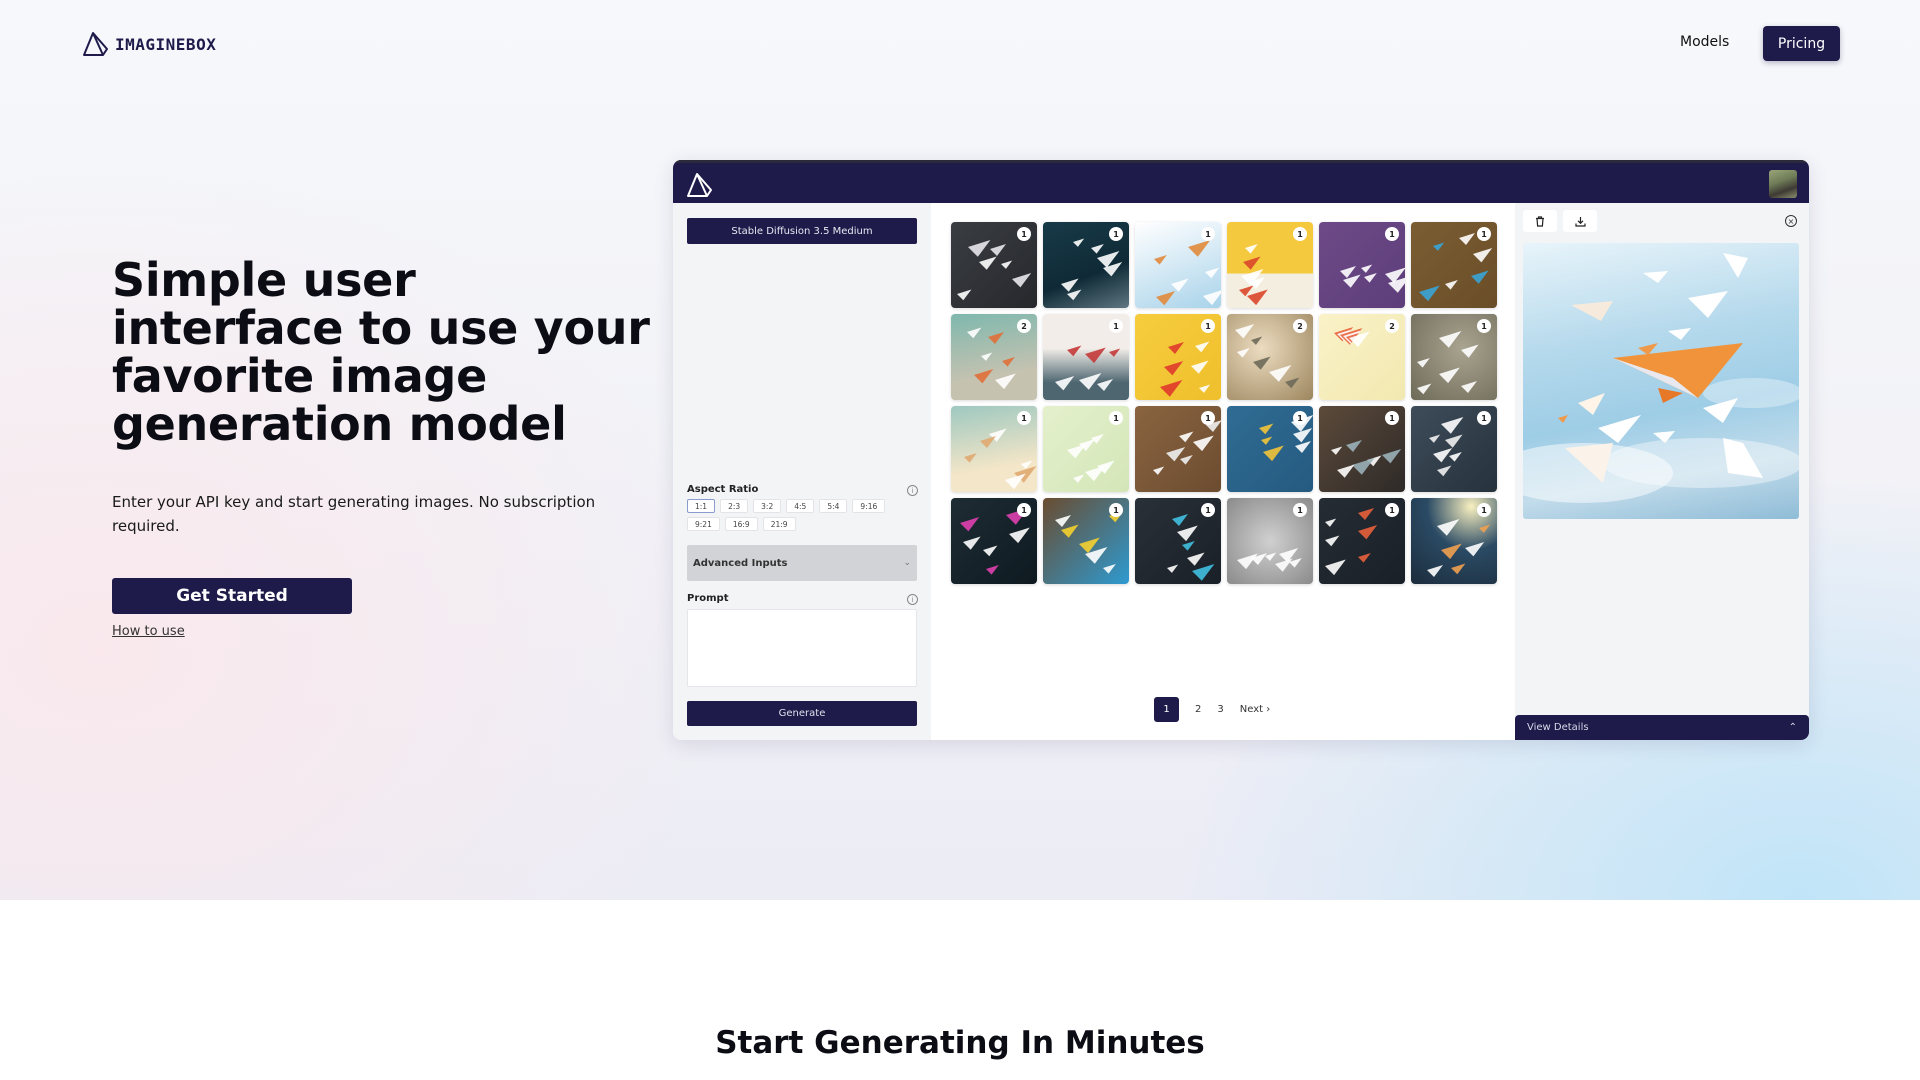 The width and height of the screenshot is (1920, 1080). Describe the element at coordinates (1268, 709) in the screenshot. I see `chevron-right-icon: ›` at that location.